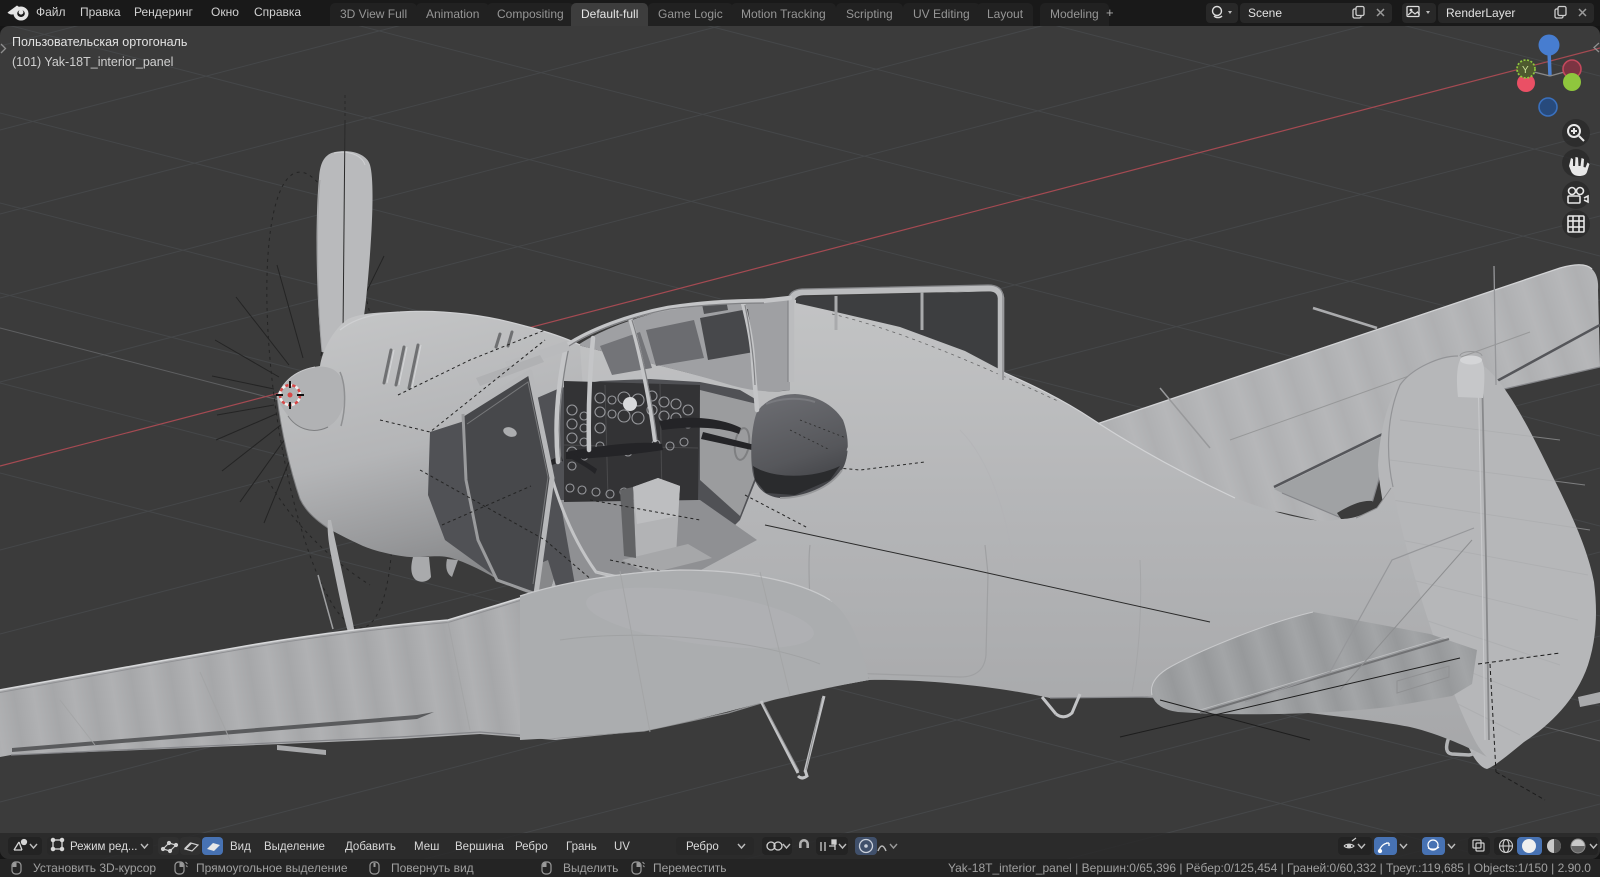  What do you see at coordinates (622, 847) in the screenshot?
I see `svg-text: UV` at bounding box center [622, 847].